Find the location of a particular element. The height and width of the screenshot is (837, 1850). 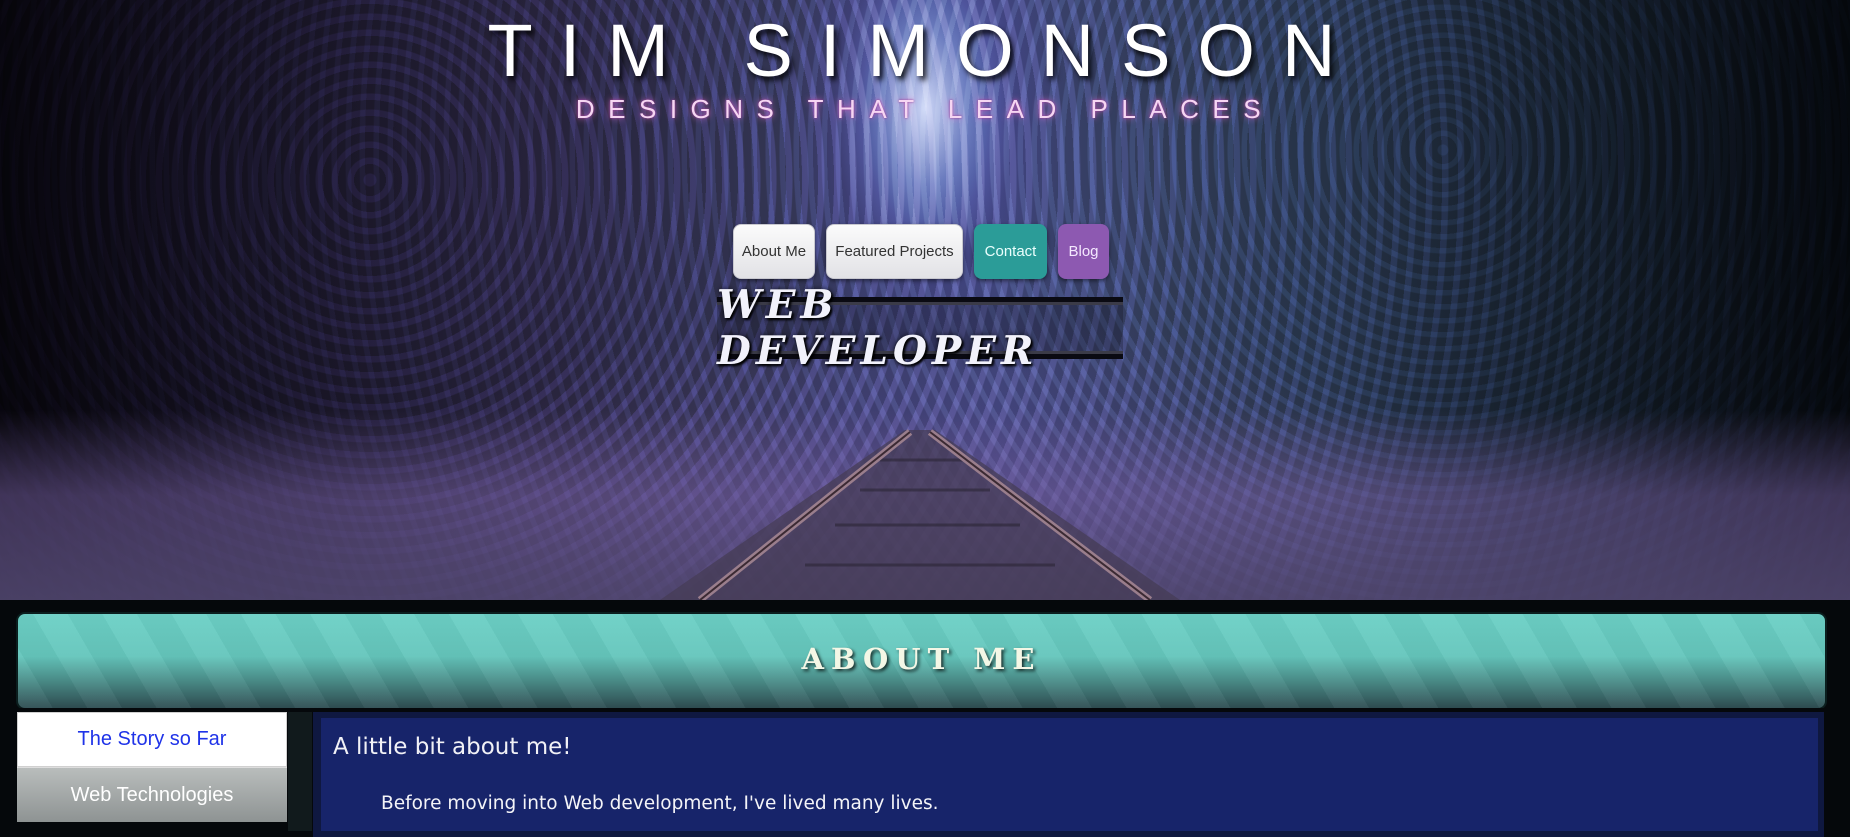

role-banner: WEB DEVELOPER is located at coordinates (920, 328).